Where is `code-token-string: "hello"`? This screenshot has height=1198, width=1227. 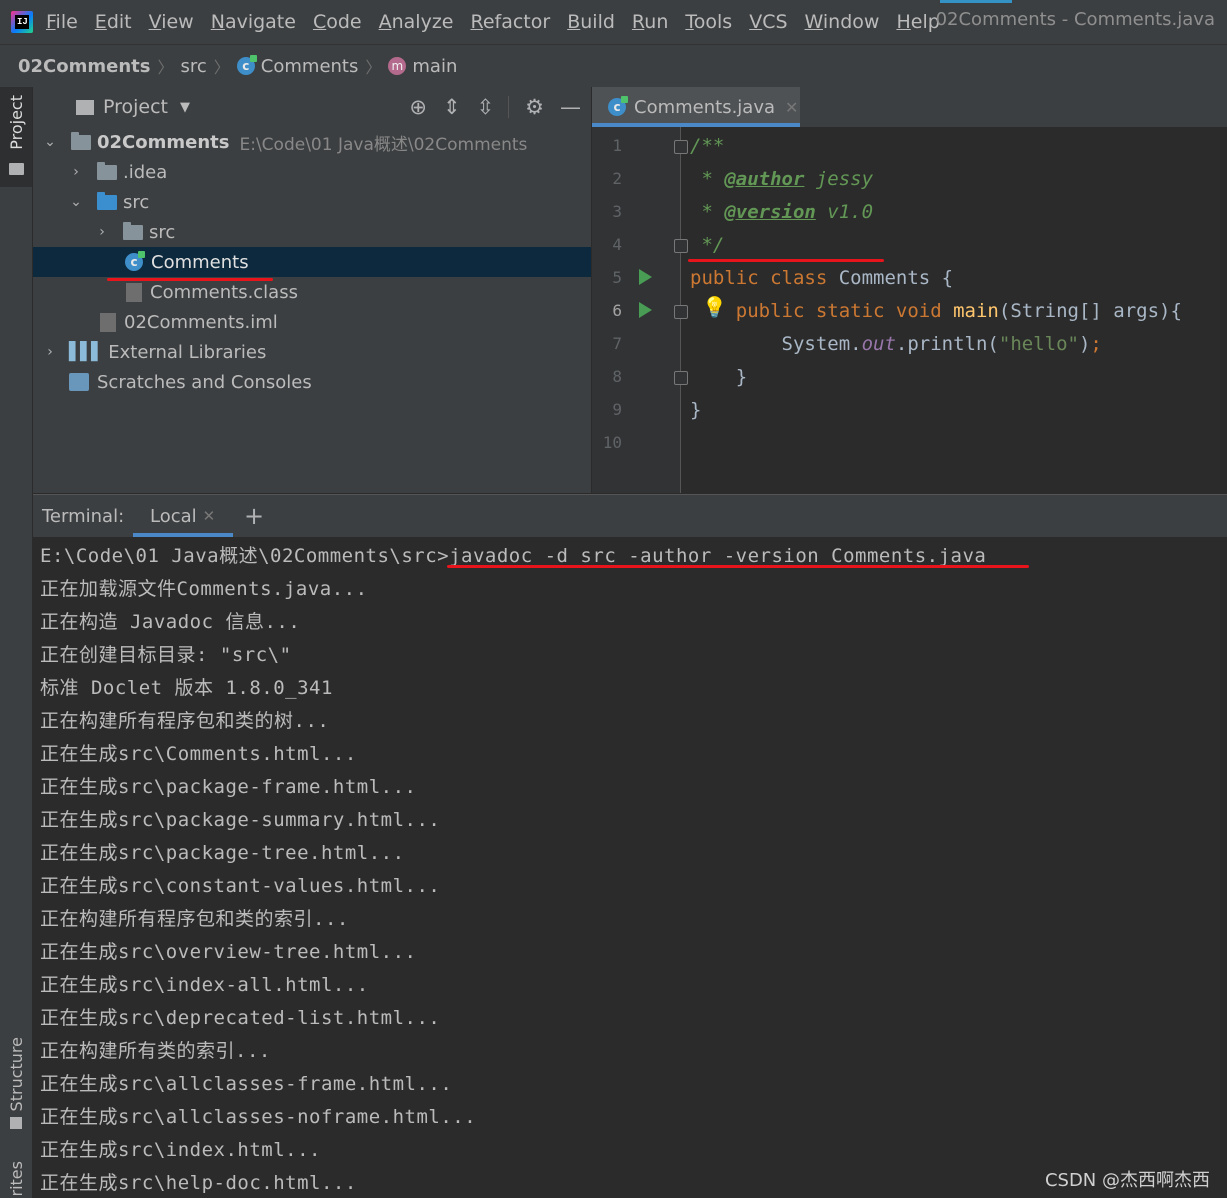
code-token-string: "hello" is located at coordinates (1038, 344).